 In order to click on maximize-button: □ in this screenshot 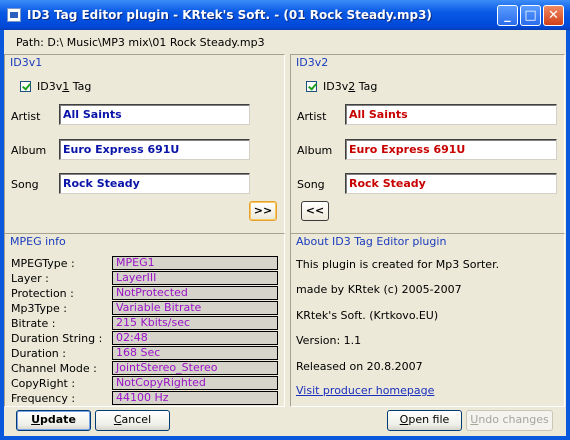, I will do `click(530, 15)`.